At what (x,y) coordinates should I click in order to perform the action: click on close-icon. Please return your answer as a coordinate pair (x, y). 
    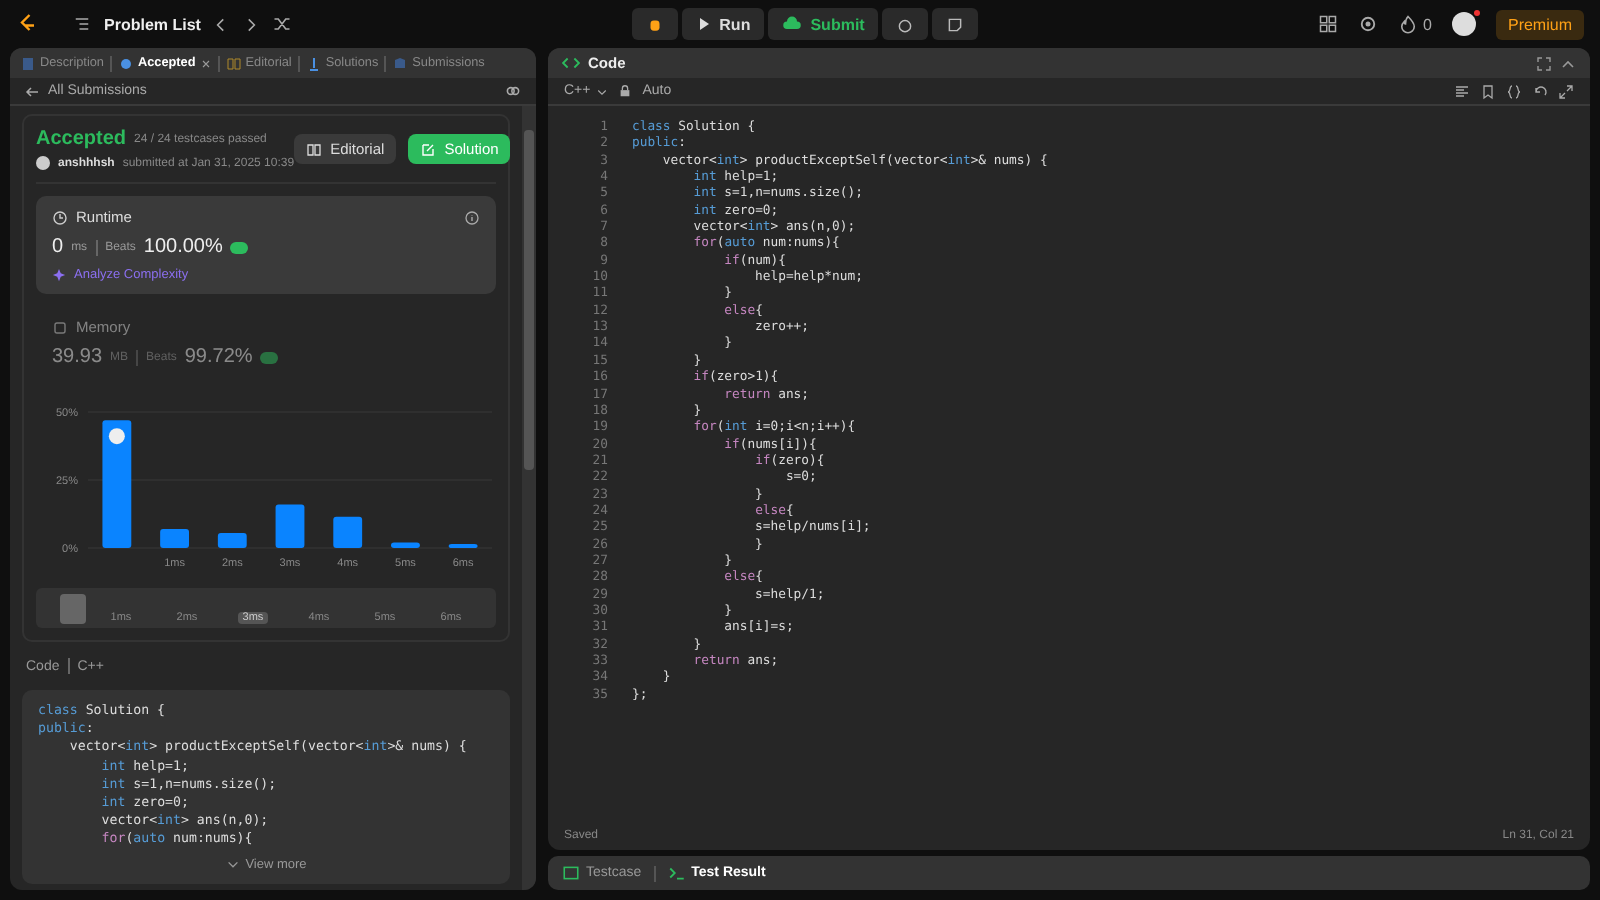
    Looking at the image, I should click on (205, 63).